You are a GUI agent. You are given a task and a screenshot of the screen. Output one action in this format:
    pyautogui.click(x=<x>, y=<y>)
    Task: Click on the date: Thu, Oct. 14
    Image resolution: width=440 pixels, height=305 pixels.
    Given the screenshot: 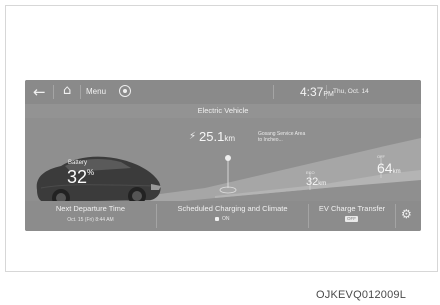 What is the action you would take?
    pyautogui.click(x=351, y=91)
    